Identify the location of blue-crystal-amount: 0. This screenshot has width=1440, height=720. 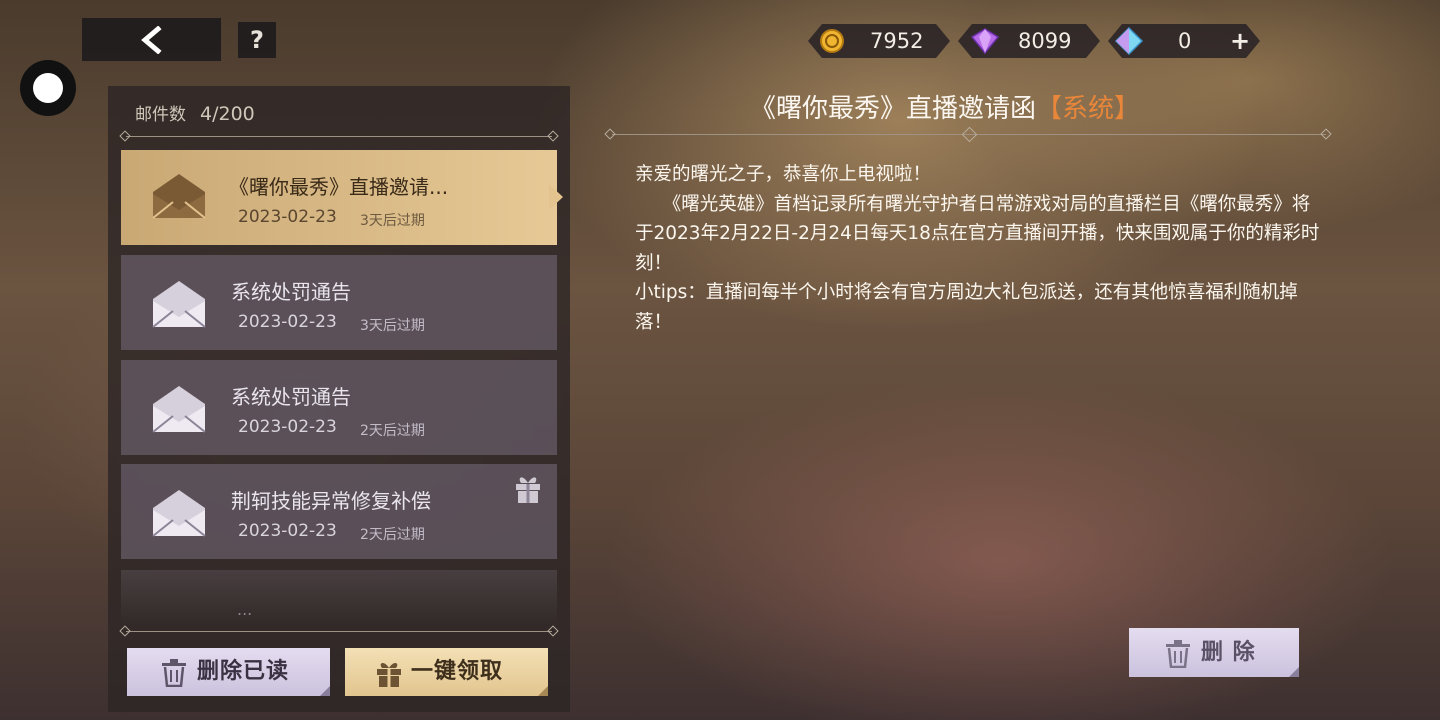
(1185, 41).